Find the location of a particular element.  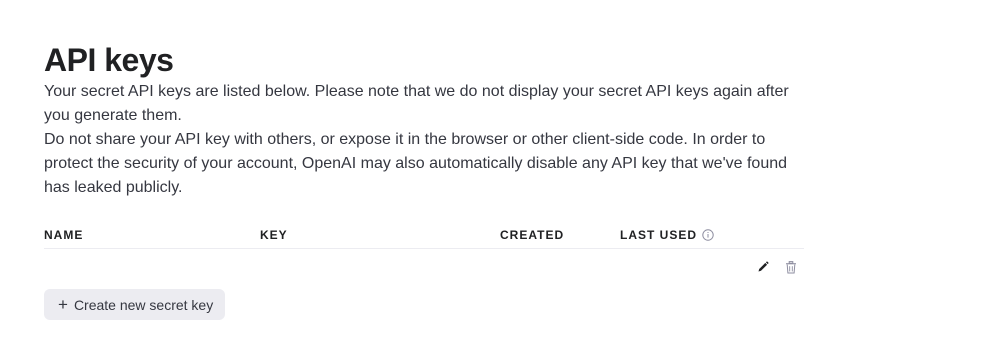

create-new-secret-key-button: + Create new secret key is located at coordinates (135, 304).